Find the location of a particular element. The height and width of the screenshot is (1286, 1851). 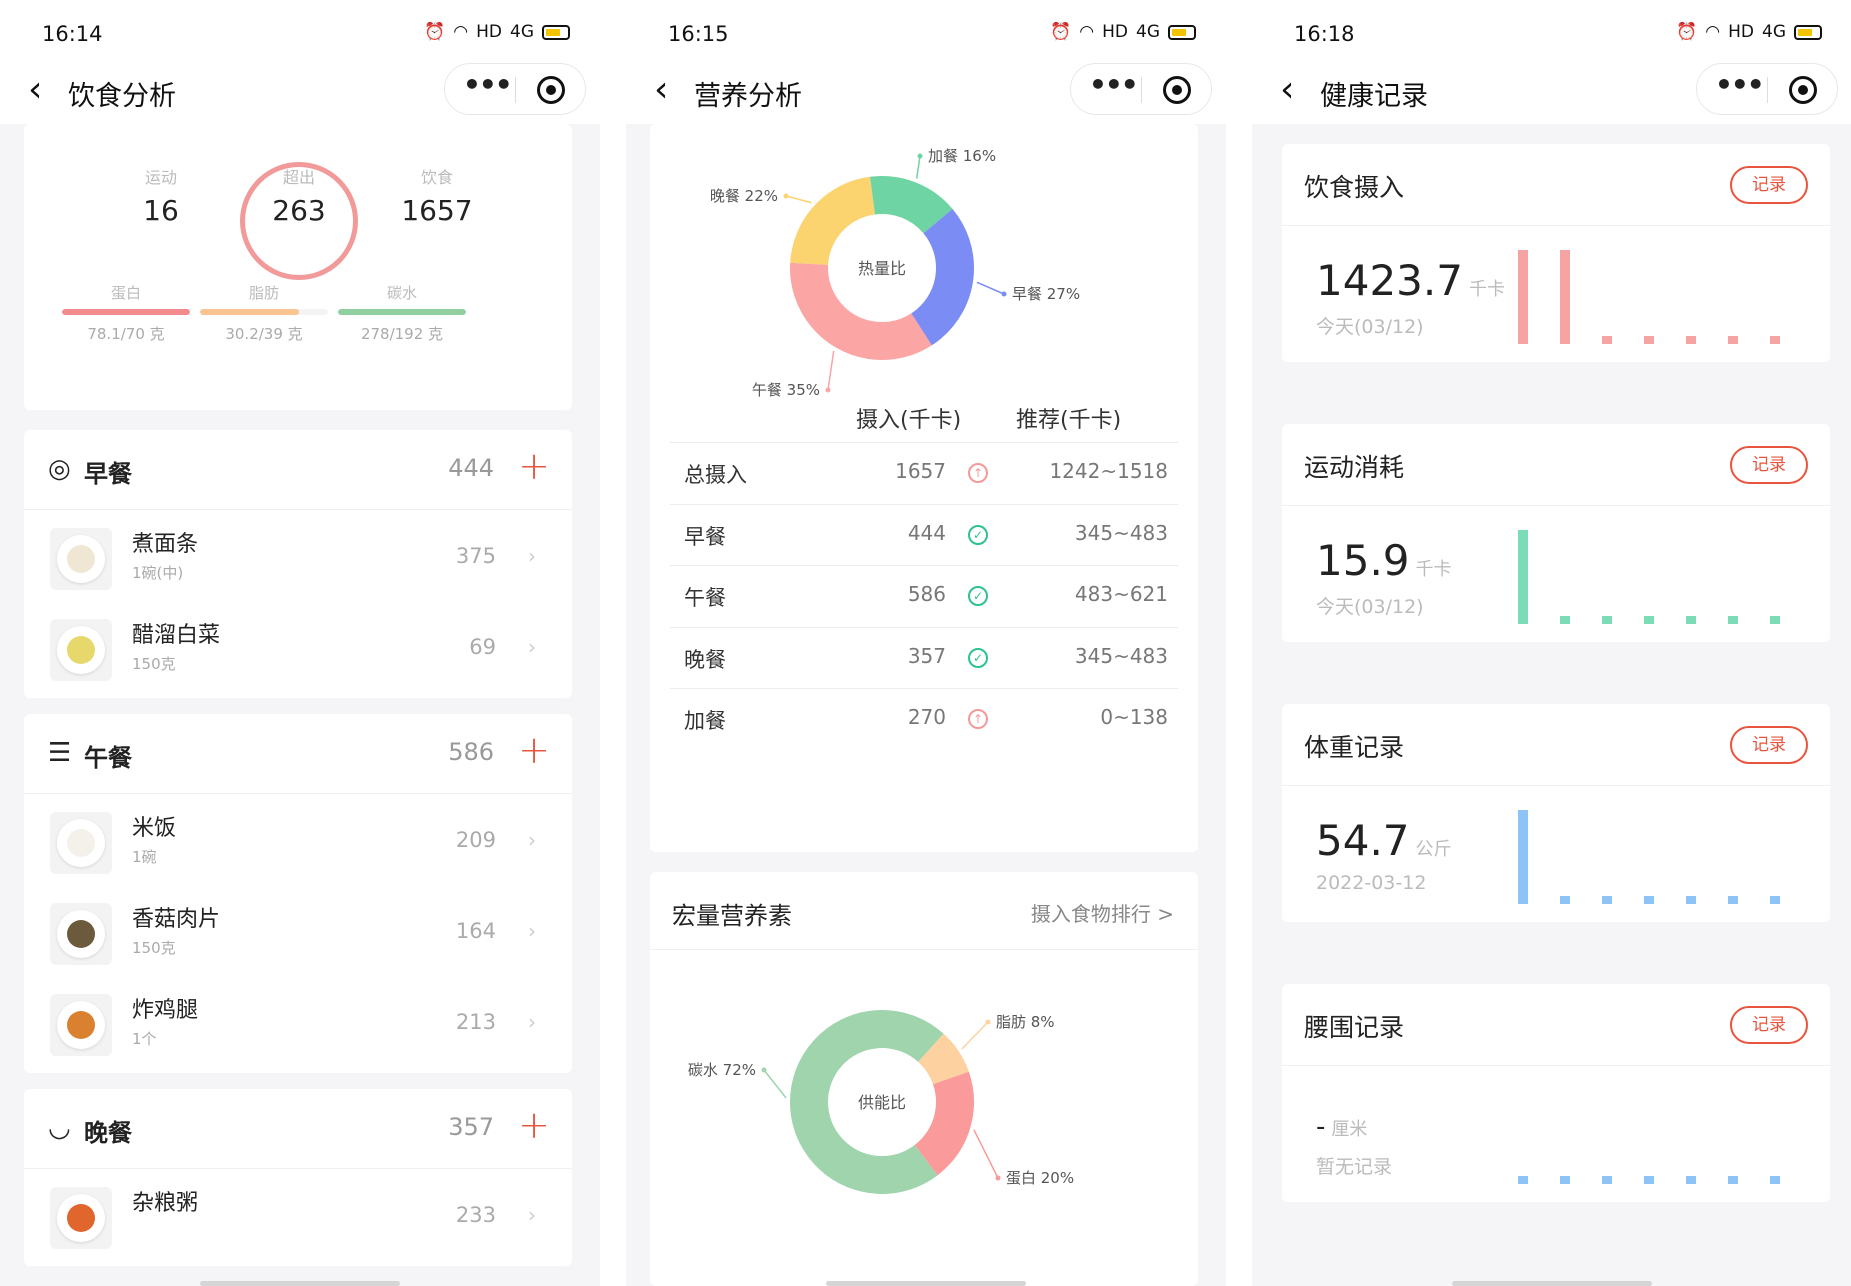

macro-title: 宏量营养素 is located at coordinates (732, 916).